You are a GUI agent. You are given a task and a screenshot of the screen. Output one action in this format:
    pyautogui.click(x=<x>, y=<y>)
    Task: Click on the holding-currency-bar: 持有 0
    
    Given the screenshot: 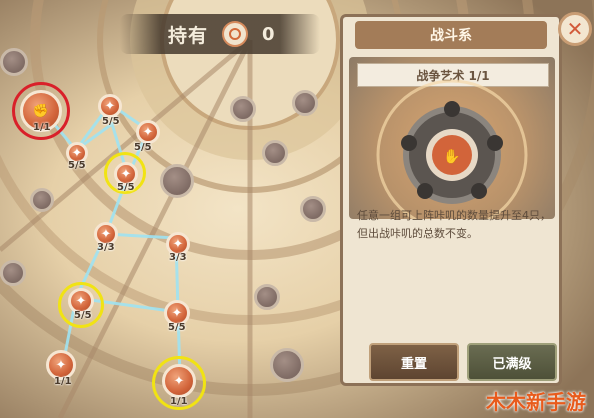 What is the action you would take?
    pyautogui.click(x=220, y=34)
    